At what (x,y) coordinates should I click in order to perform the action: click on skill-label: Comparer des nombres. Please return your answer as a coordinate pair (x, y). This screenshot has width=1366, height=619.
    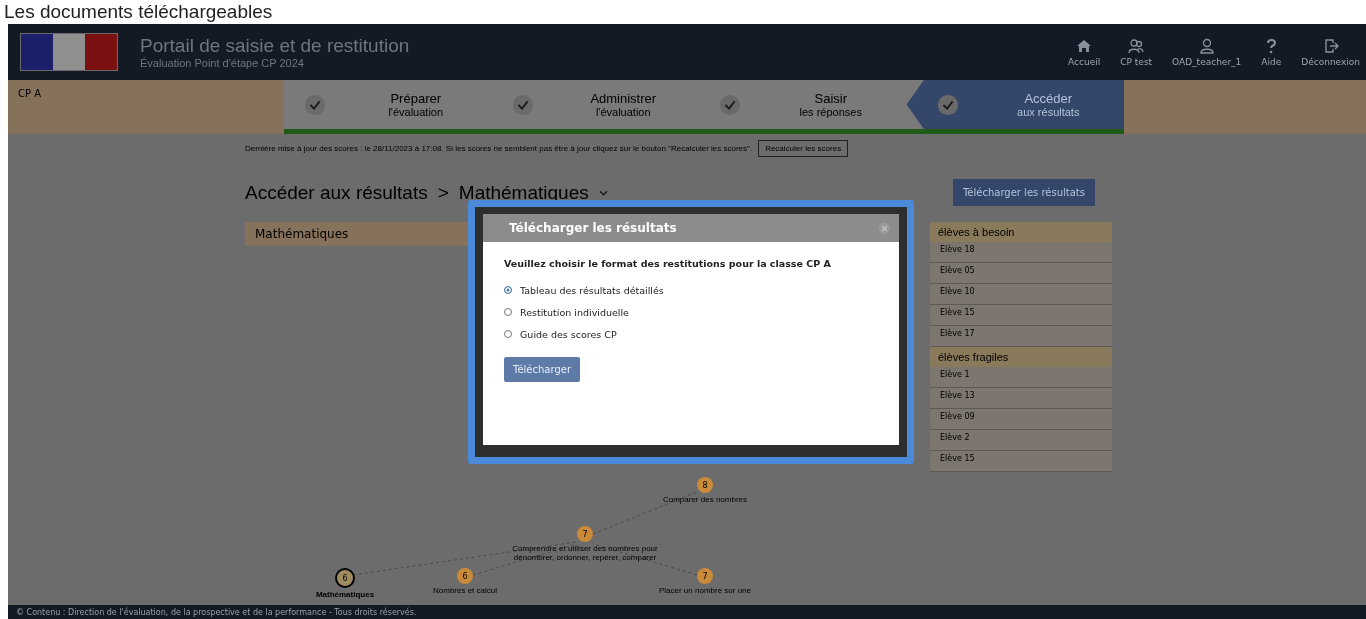
    Looking at the image, I should click on (704, 499).